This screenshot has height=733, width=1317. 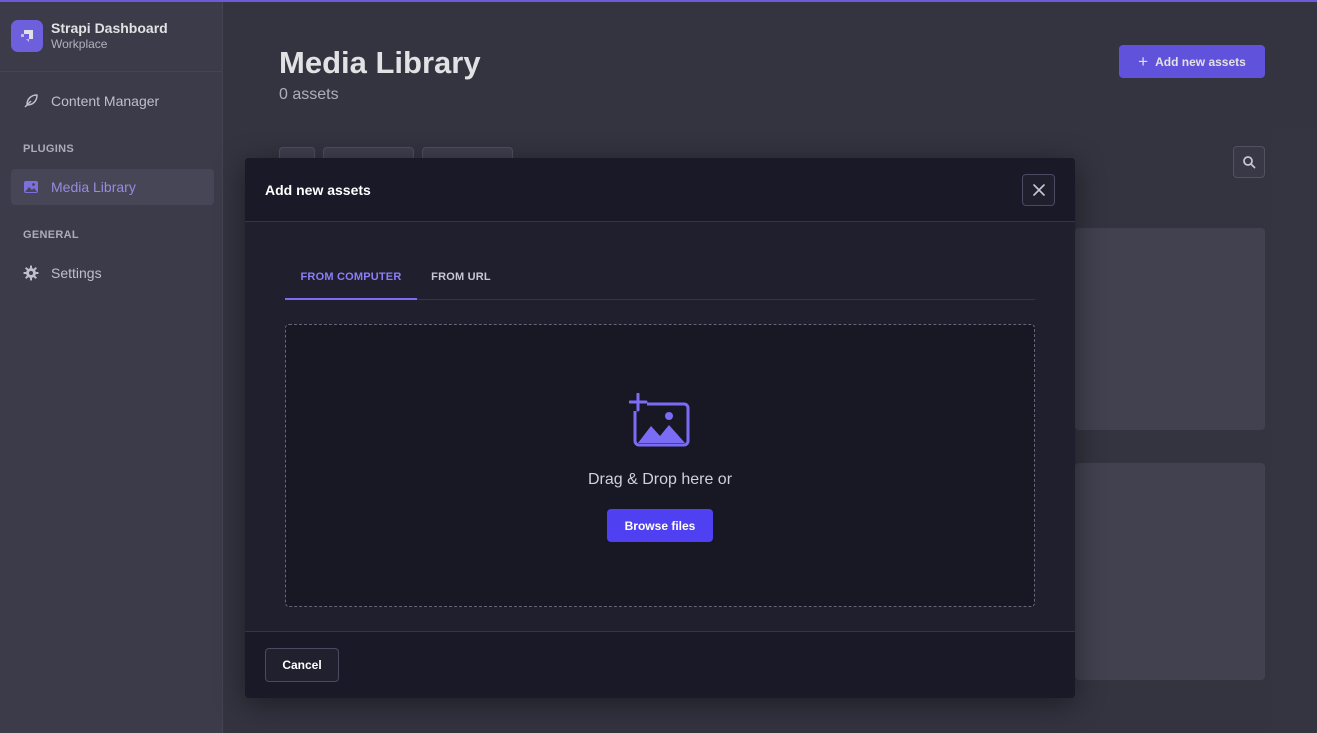 What do you see at coordinates (660, 525) in the screenshot?
I see `browse-files-button: Browse files` at bounding box center [660, 525].